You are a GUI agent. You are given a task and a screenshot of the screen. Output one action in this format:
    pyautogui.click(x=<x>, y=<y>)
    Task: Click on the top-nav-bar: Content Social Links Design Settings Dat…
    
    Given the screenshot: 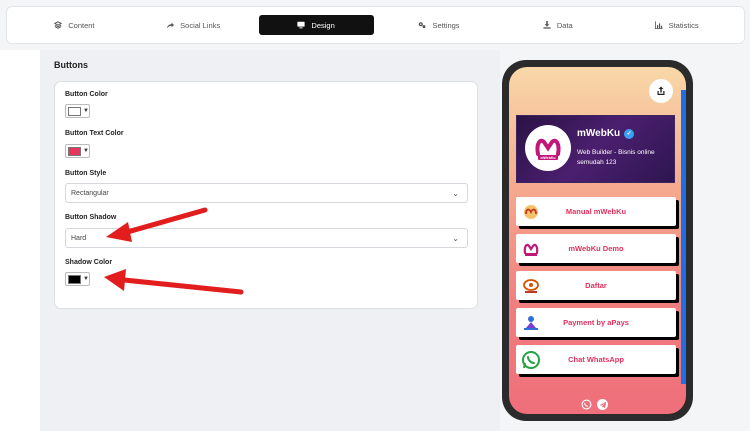 What is the action you would take?
    pyautogui.click(x=375, y=25)
    